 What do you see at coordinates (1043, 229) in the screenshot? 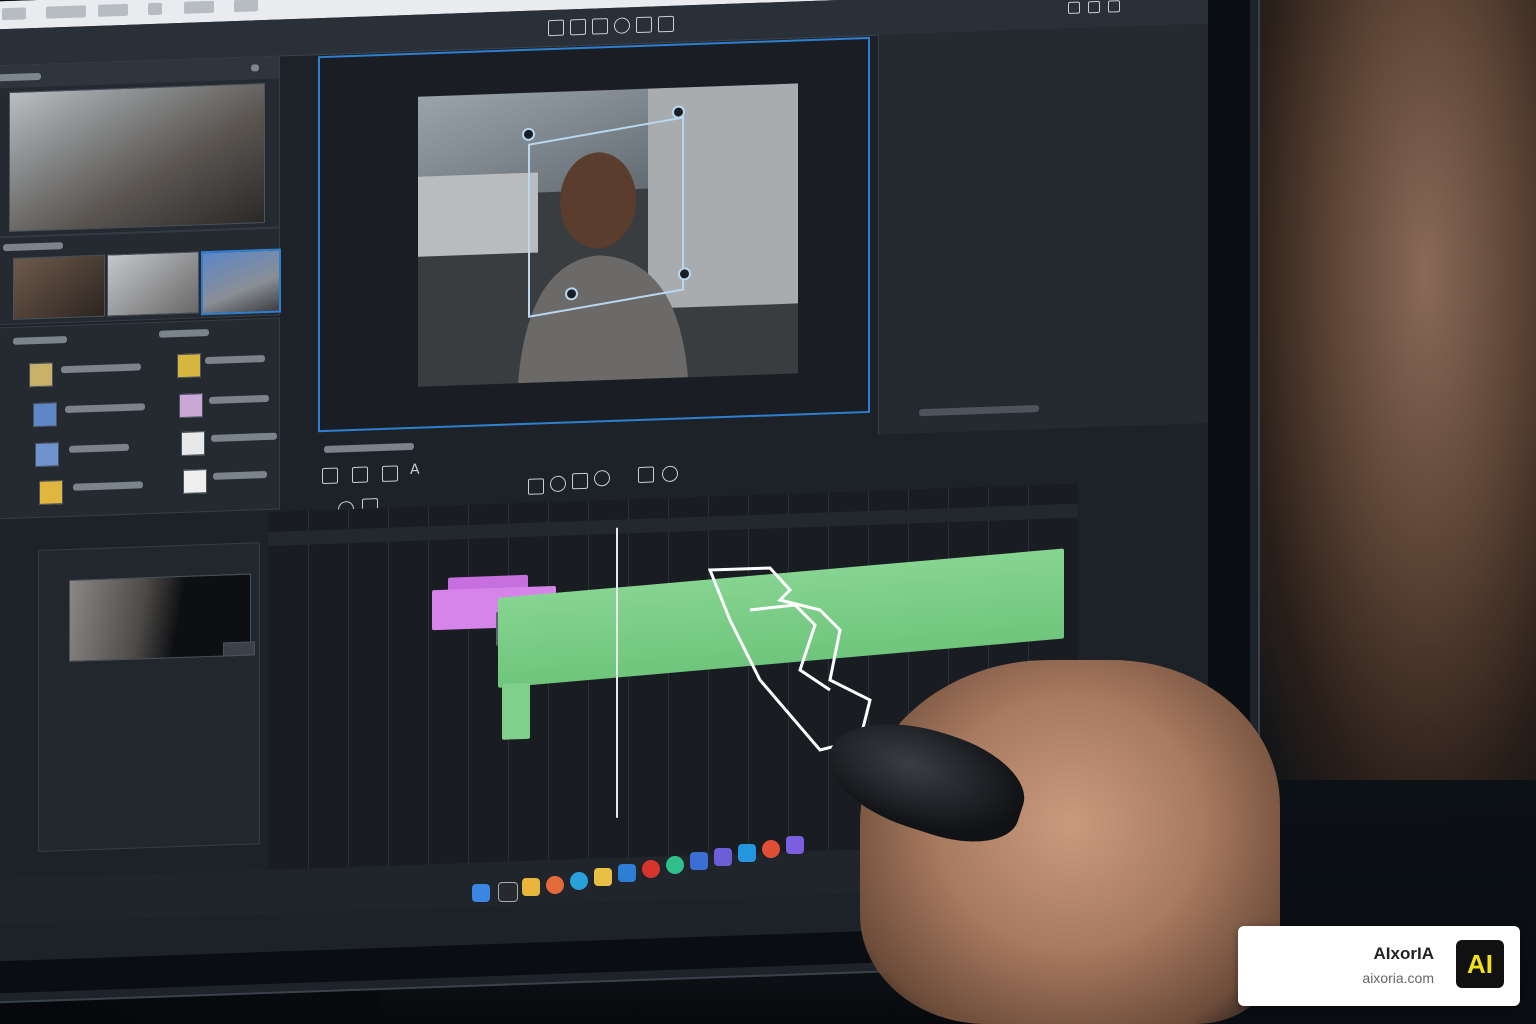
I see `inspector-panel` at bounding box center [1043, 229].